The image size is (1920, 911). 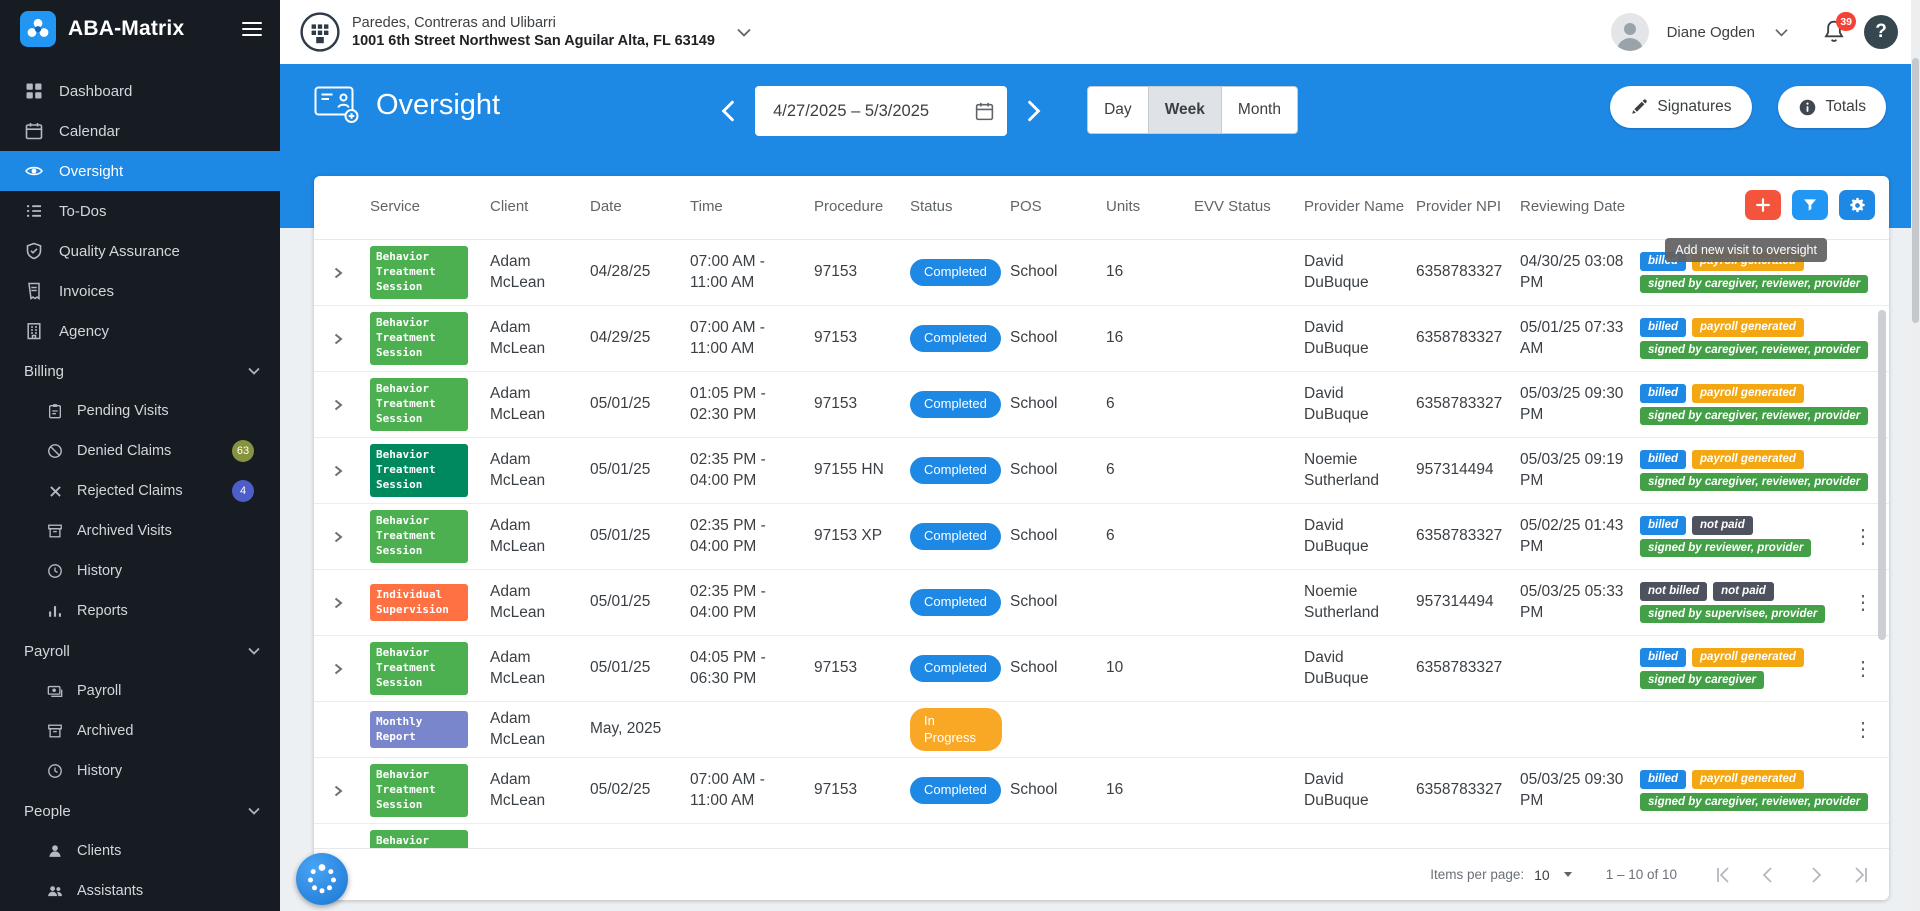 I want to click on sidebar-item-reports: Reports, so click(x=140, y=611).